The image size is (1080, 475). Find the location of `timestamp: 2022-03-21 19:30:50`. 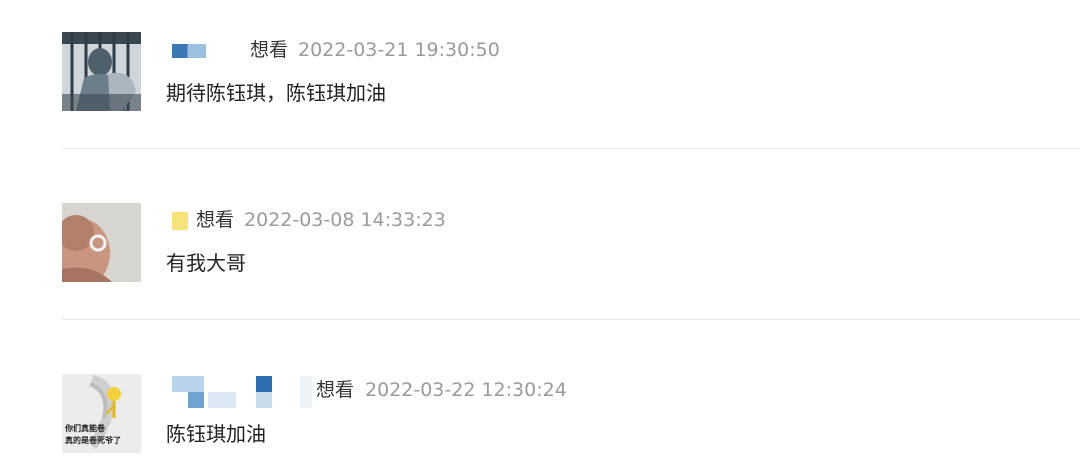

timestamp: 2022-03-21 19:30:50 is located at coordinates (399, 50).